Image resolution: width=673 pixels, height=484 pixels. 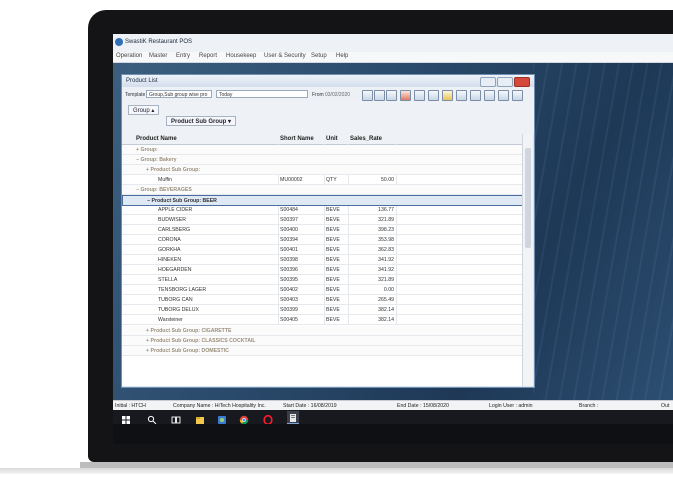 What do you see at coordinates (199, 122) in the screenshot?
I see `subgroup-chip-label: Product Sub Group` at bounding box center [199, 122].